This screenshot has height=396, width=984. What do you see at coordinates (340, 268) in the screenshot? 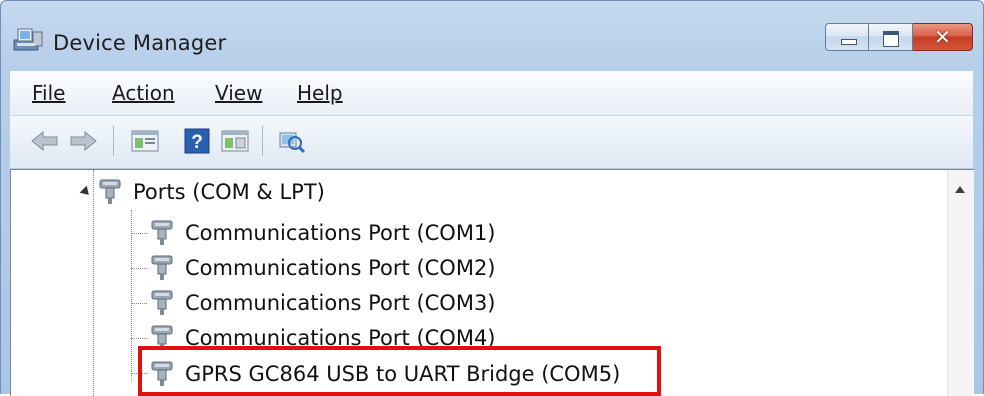
I see `device-label: Communications Port (COM2)` at bounding box center [340, 268].